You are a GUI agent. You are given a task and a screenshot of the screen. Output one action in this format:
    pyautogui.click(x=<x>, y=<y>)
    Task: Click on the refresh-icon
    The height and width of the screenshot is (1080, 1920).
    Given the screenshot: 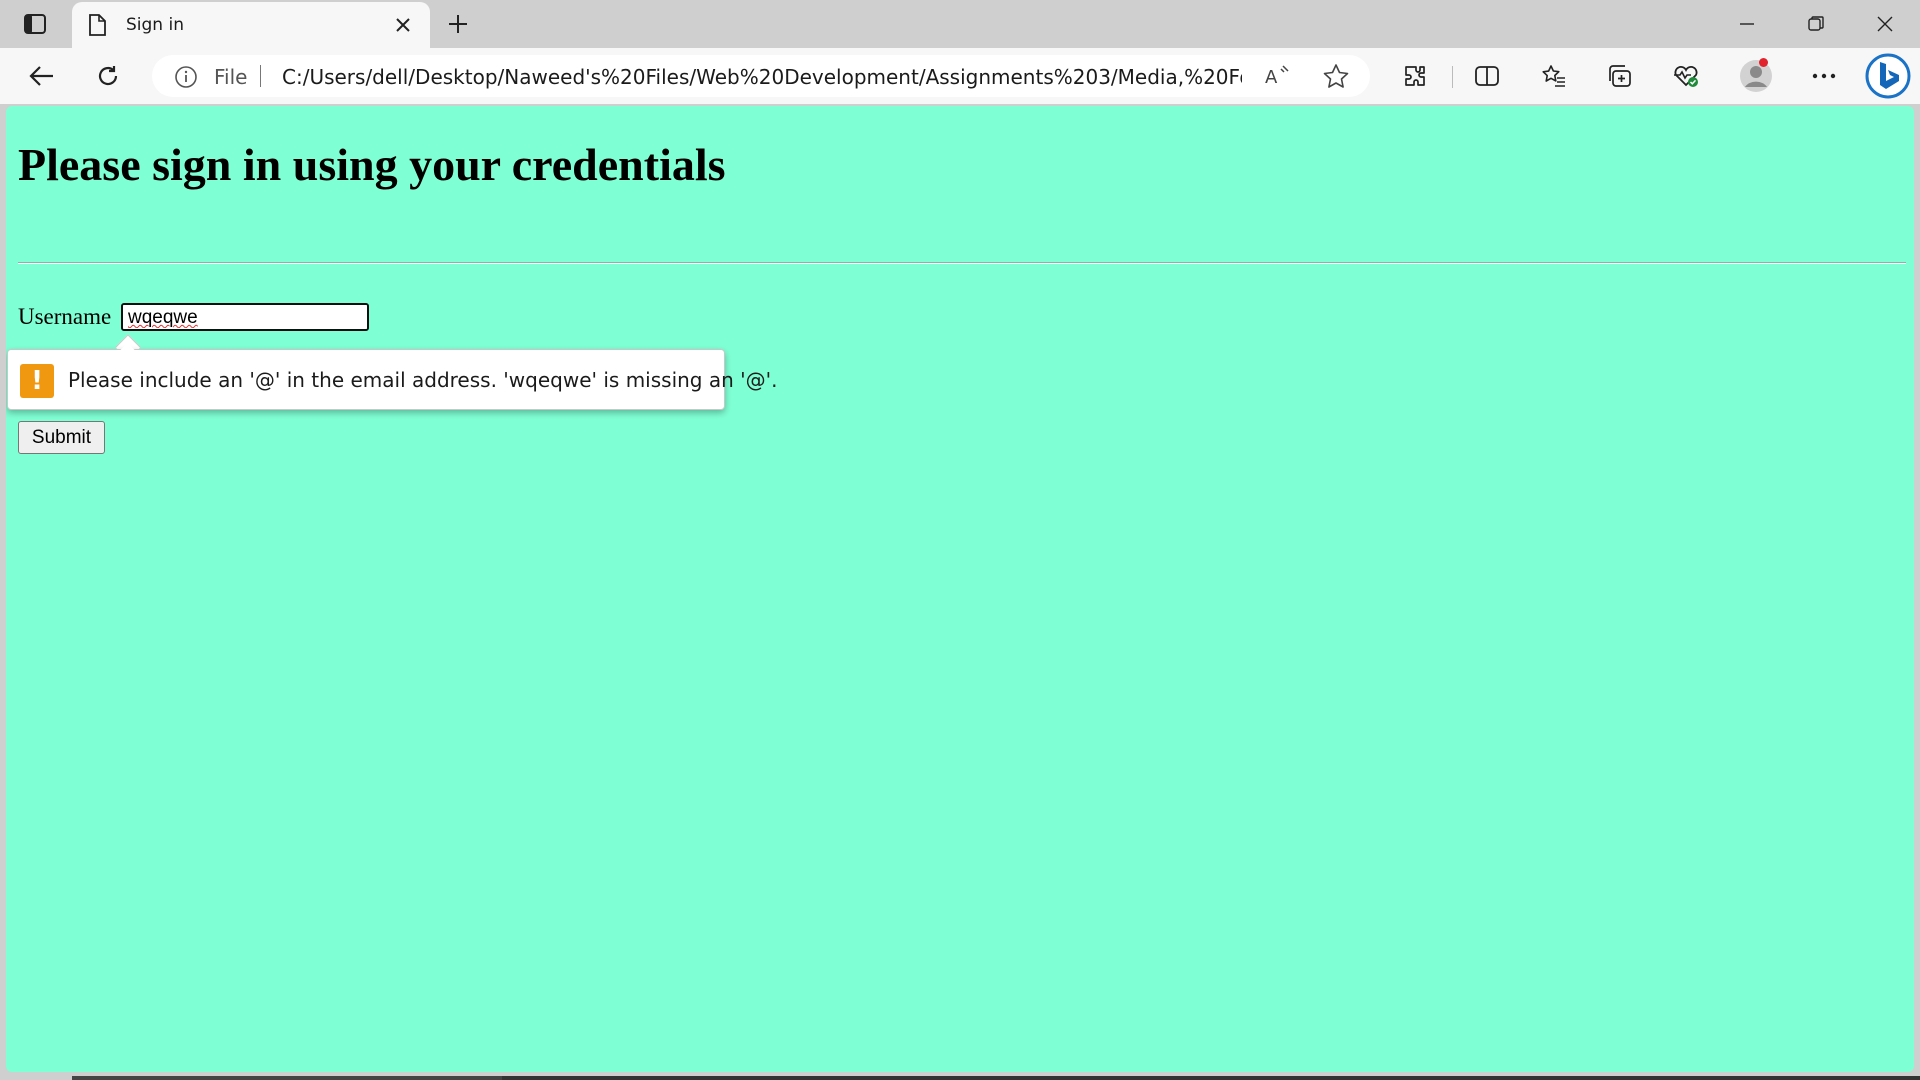 What is the action you would take?
    pyautogui.click(x=108, y=76)
    